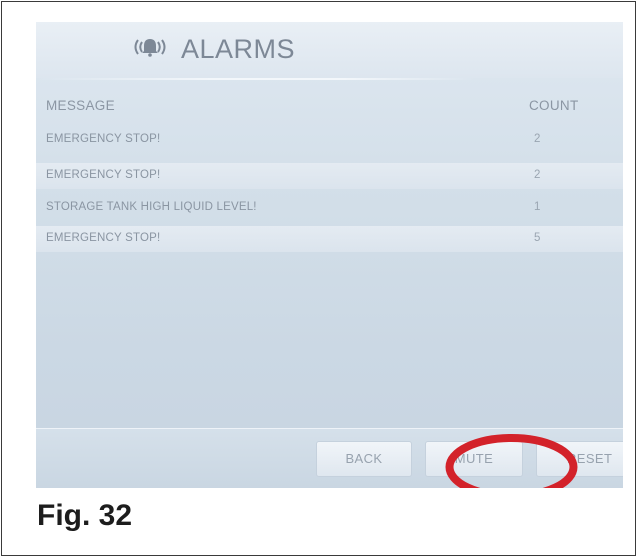 This screenshot has width=637, height=557. Describe the element at coordinates (511, 461) in the screenshot. I see `mute-highlight-ring` at that location.